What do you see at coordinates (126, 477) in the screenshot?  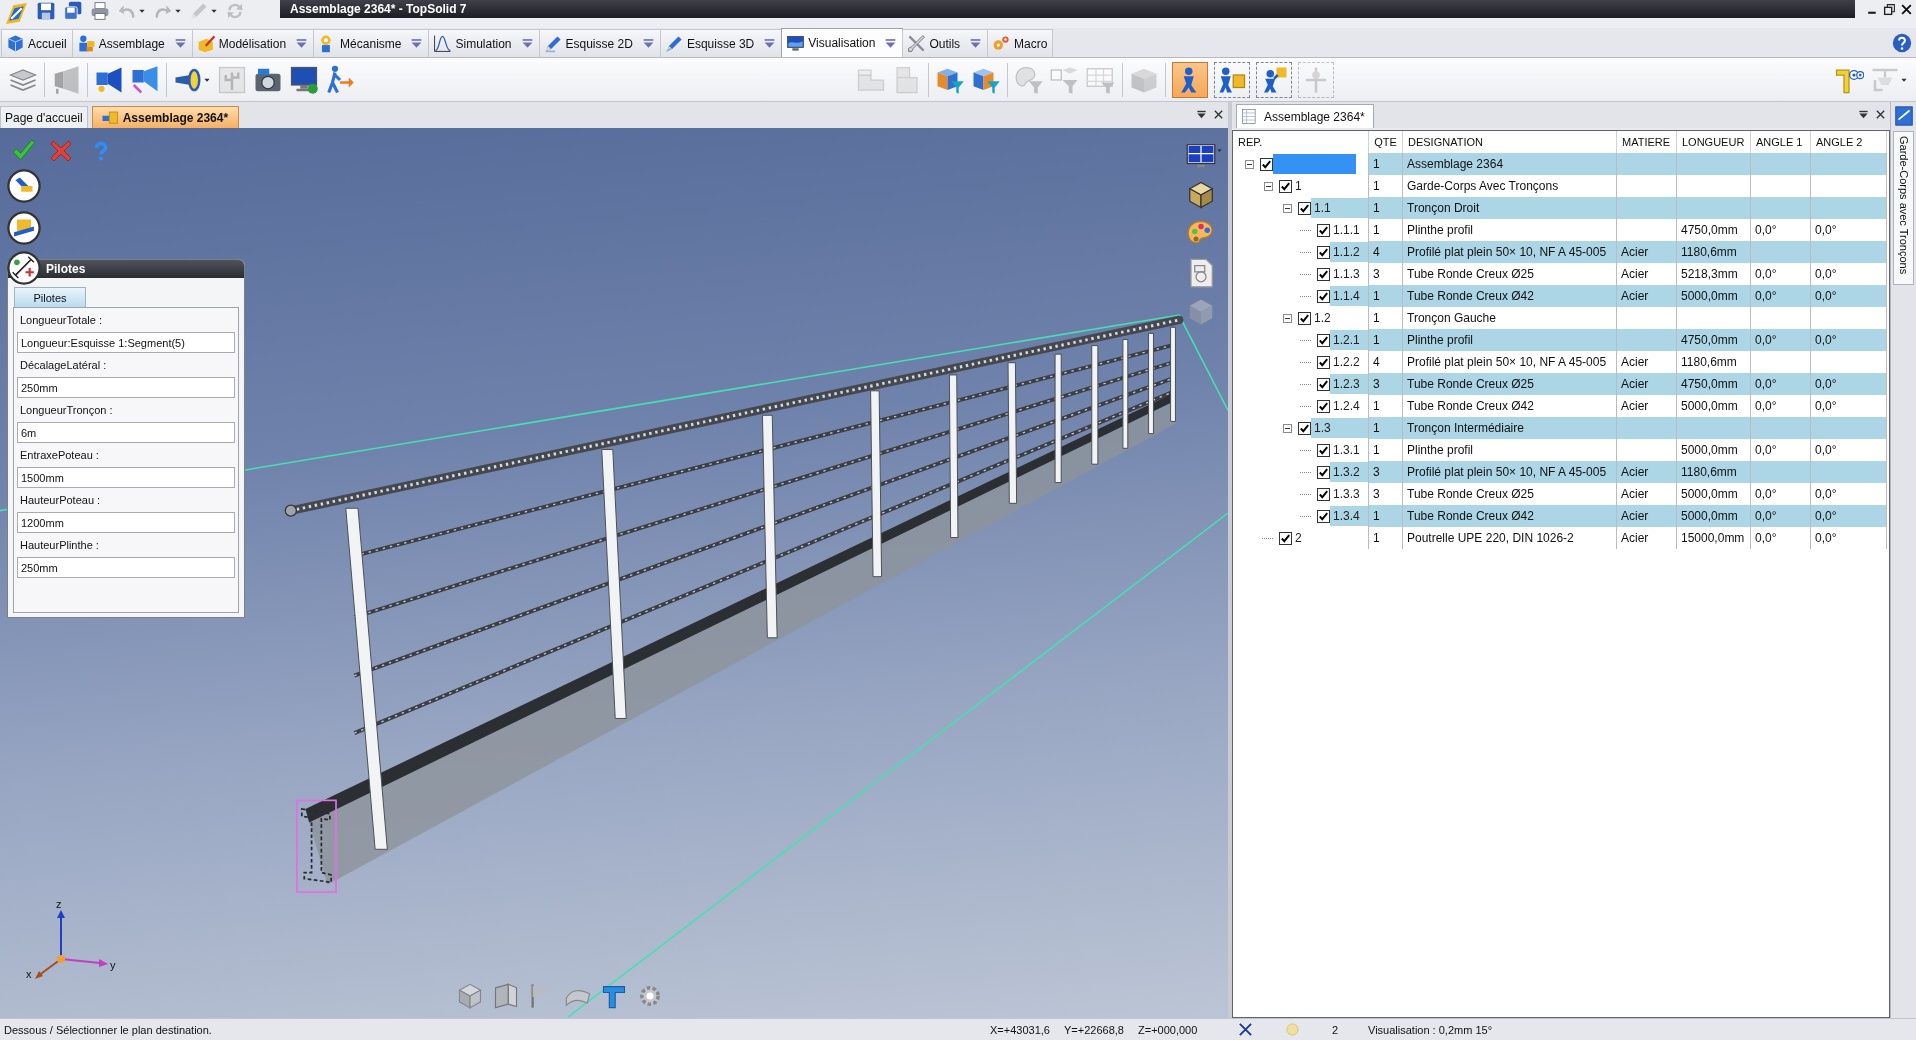 I see `input-field: 1500mm` at bounding box center [126, 477].